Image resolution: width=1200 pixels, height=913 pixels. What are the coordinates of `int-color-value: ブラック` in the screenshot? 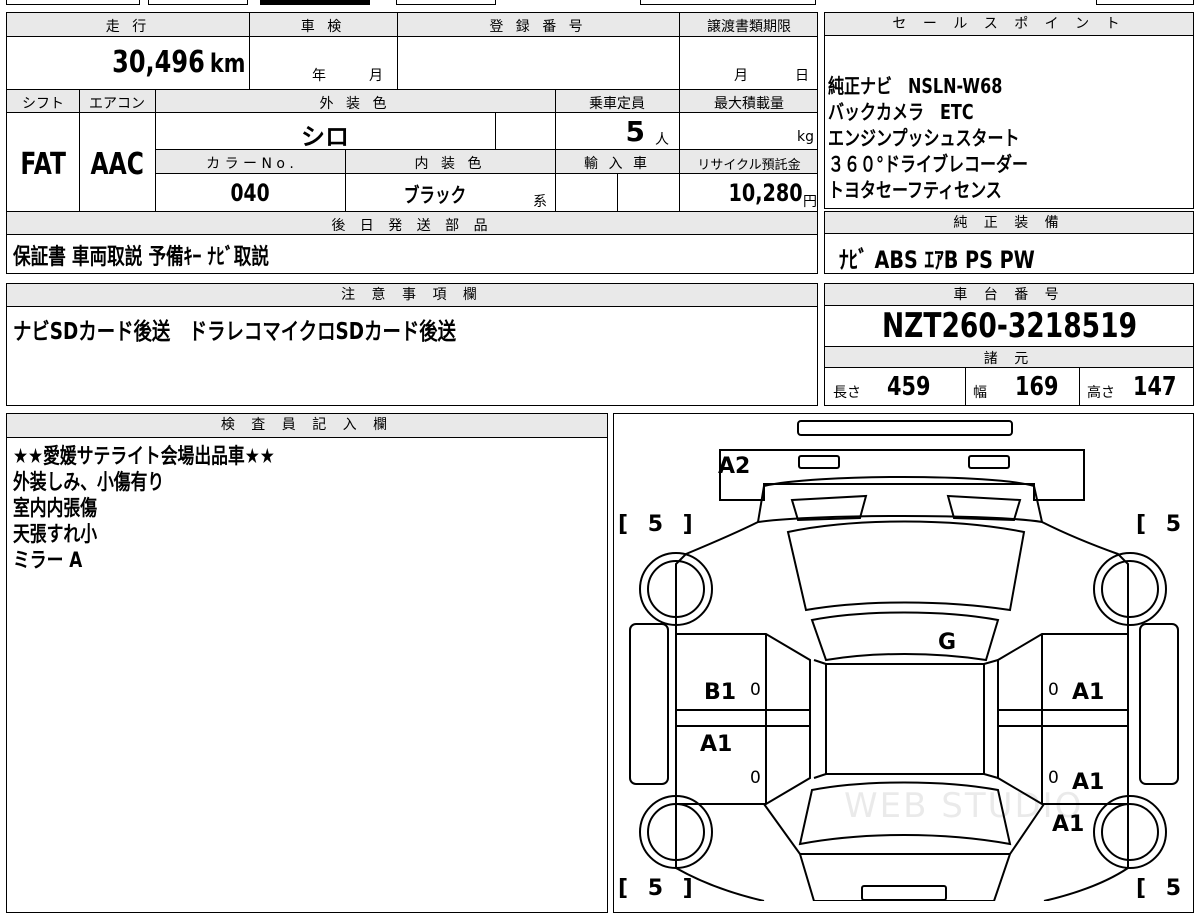 It's located at (435, 195).